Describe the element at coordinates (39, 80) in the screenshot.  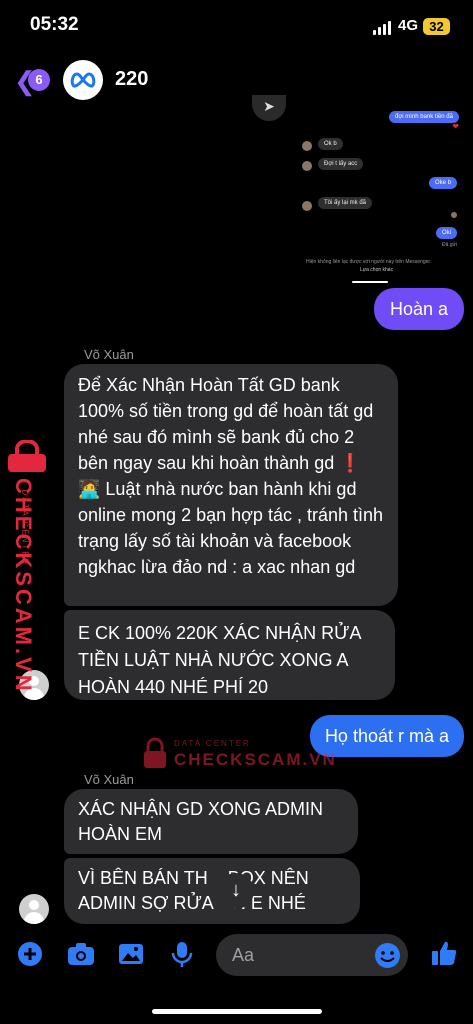
I see `unread-count-badge: 6` at that location.